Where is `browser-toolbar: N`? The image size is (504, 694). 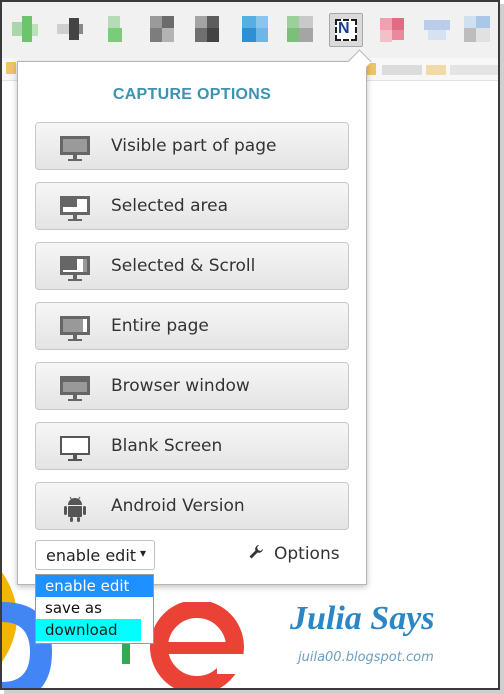
browser-toolbar: N is located at coordinates (250, 30).